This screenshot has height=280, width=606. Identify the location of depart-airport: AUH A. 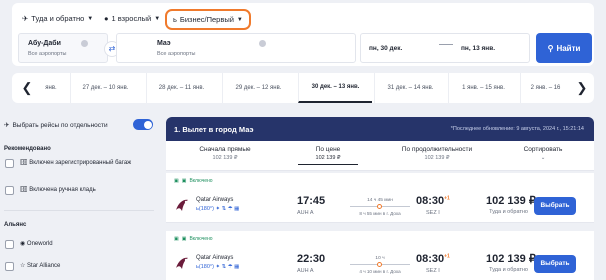
(305, 213).